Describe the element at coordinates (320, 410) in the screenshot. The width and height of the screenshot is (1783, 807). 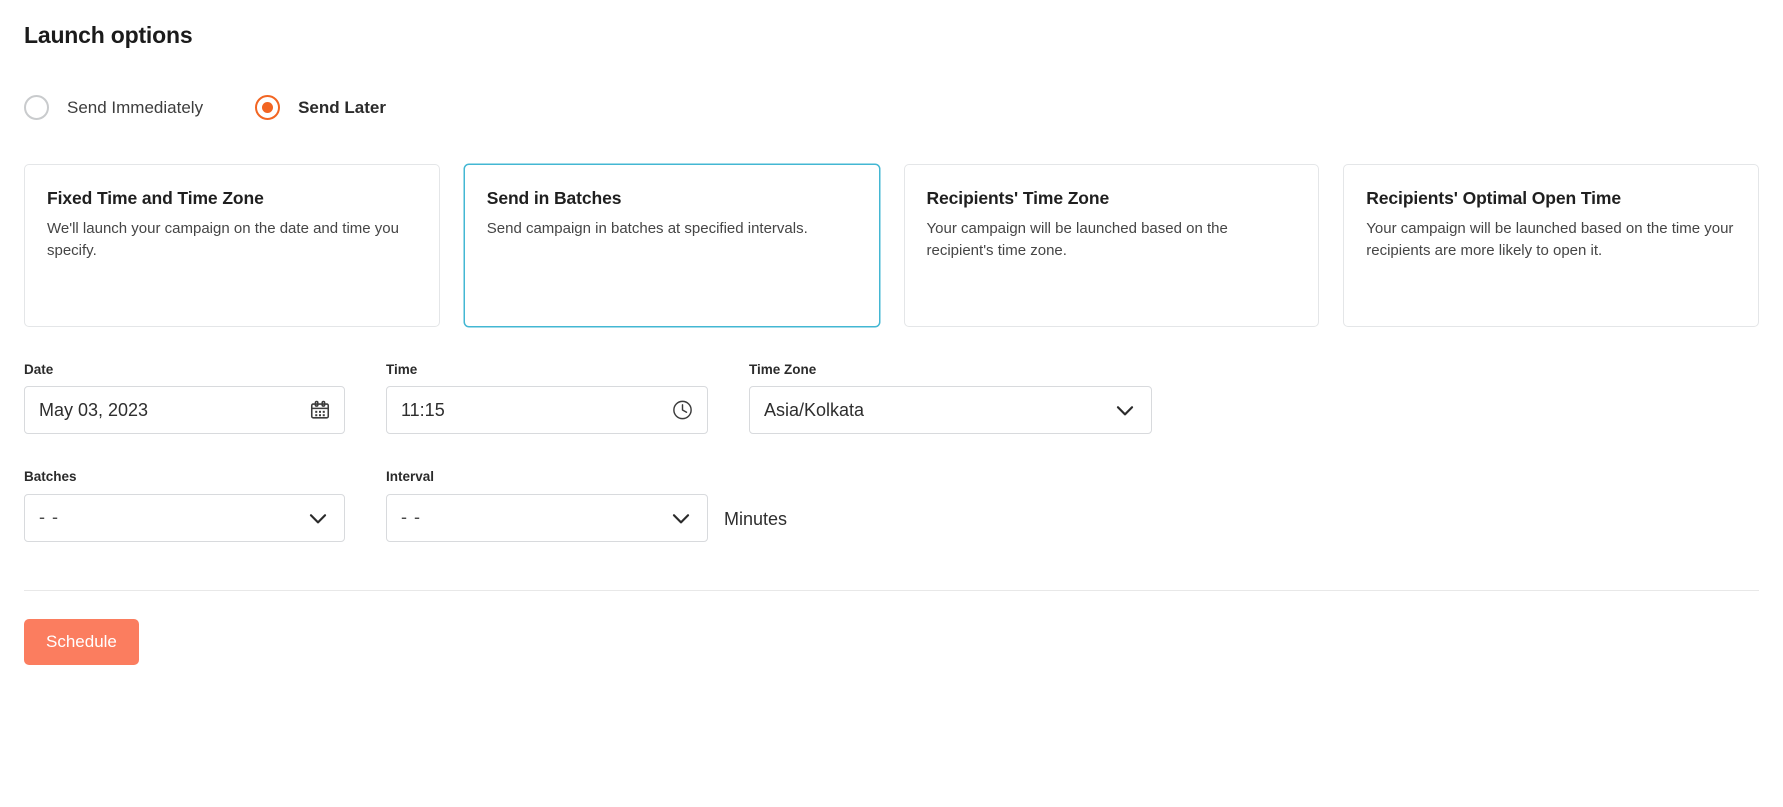
I see `calendar-icon` at that location.